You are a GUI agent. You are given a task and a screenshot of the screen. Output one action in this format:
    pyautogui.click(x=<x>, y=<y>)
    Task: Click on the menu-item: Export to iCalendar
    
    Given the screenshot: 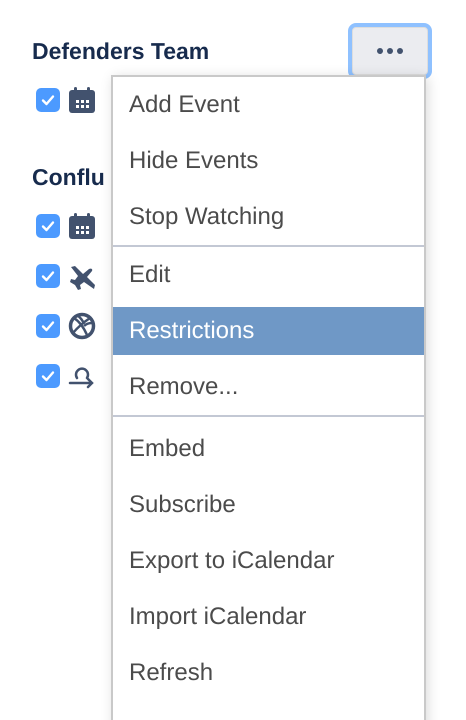 What is the action you would take?
    pyautogui.click(x=268, y=561)
    